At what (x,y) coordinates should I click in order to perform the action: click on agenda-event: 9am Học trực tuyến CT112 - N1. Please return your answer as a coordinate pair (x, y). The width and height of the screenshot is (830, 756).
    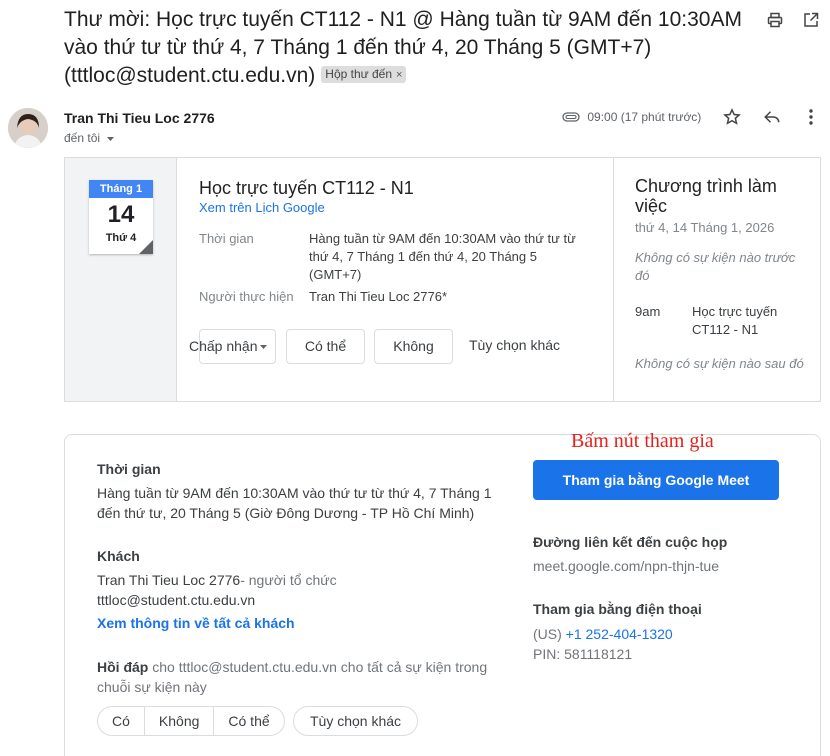
    Looking at the image, I should click on (728, 321).